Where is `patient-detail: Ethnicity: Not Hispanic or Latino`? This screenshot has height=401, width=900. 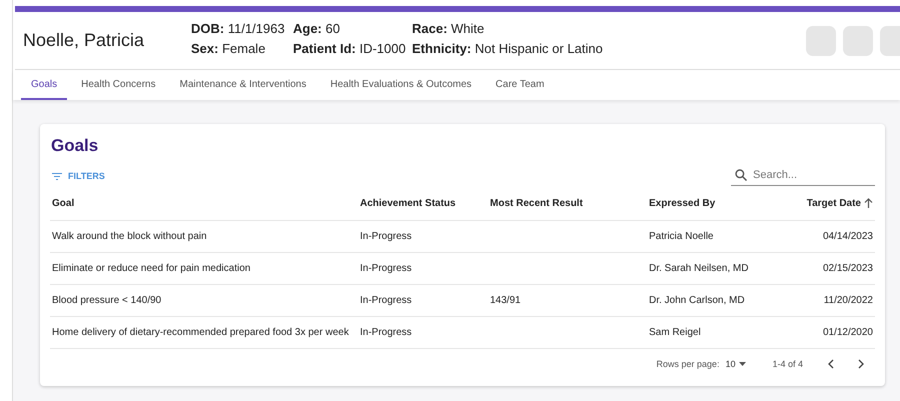 patient-detail: Ethnicity: Not Hispanic or Latino is located at coordinates (508, 49).